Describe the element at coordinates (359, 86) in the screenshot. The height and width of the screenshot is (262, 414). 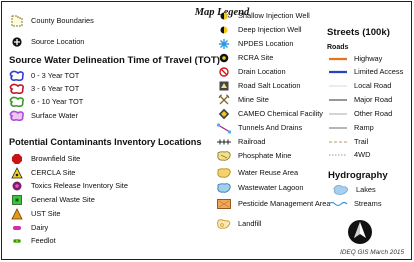
I see `legend-item-local-road: Local Road` at that location.